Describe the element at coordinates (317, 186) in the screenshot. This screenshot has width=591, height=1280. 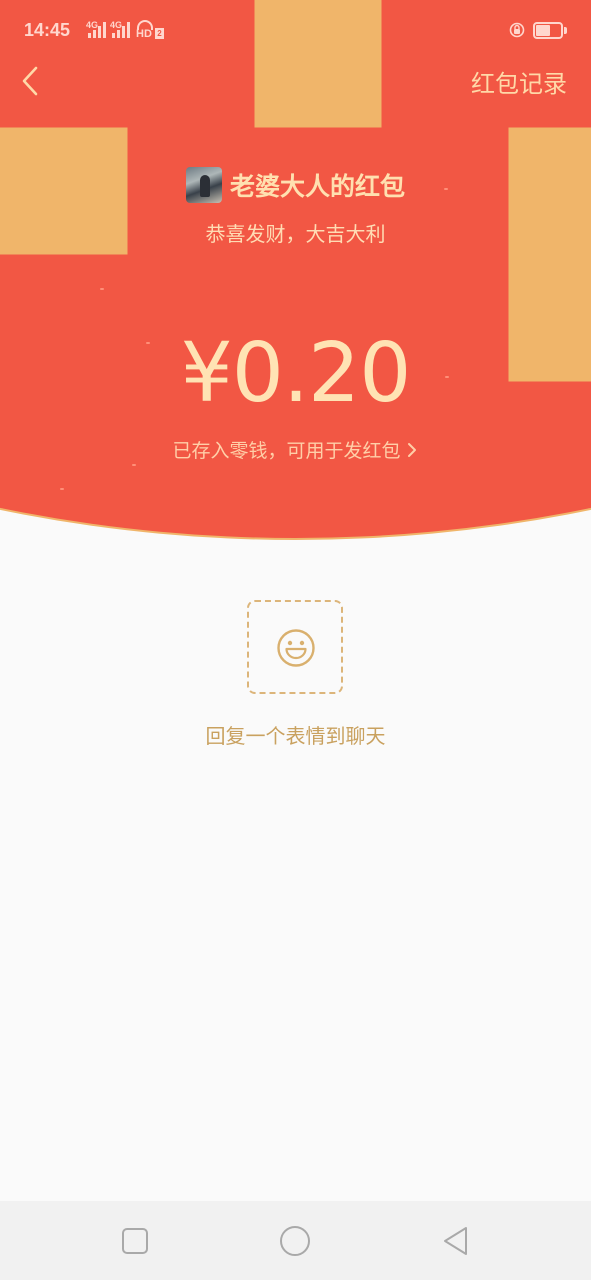
I see `sender-name: 老婆大人的红包` at that location.